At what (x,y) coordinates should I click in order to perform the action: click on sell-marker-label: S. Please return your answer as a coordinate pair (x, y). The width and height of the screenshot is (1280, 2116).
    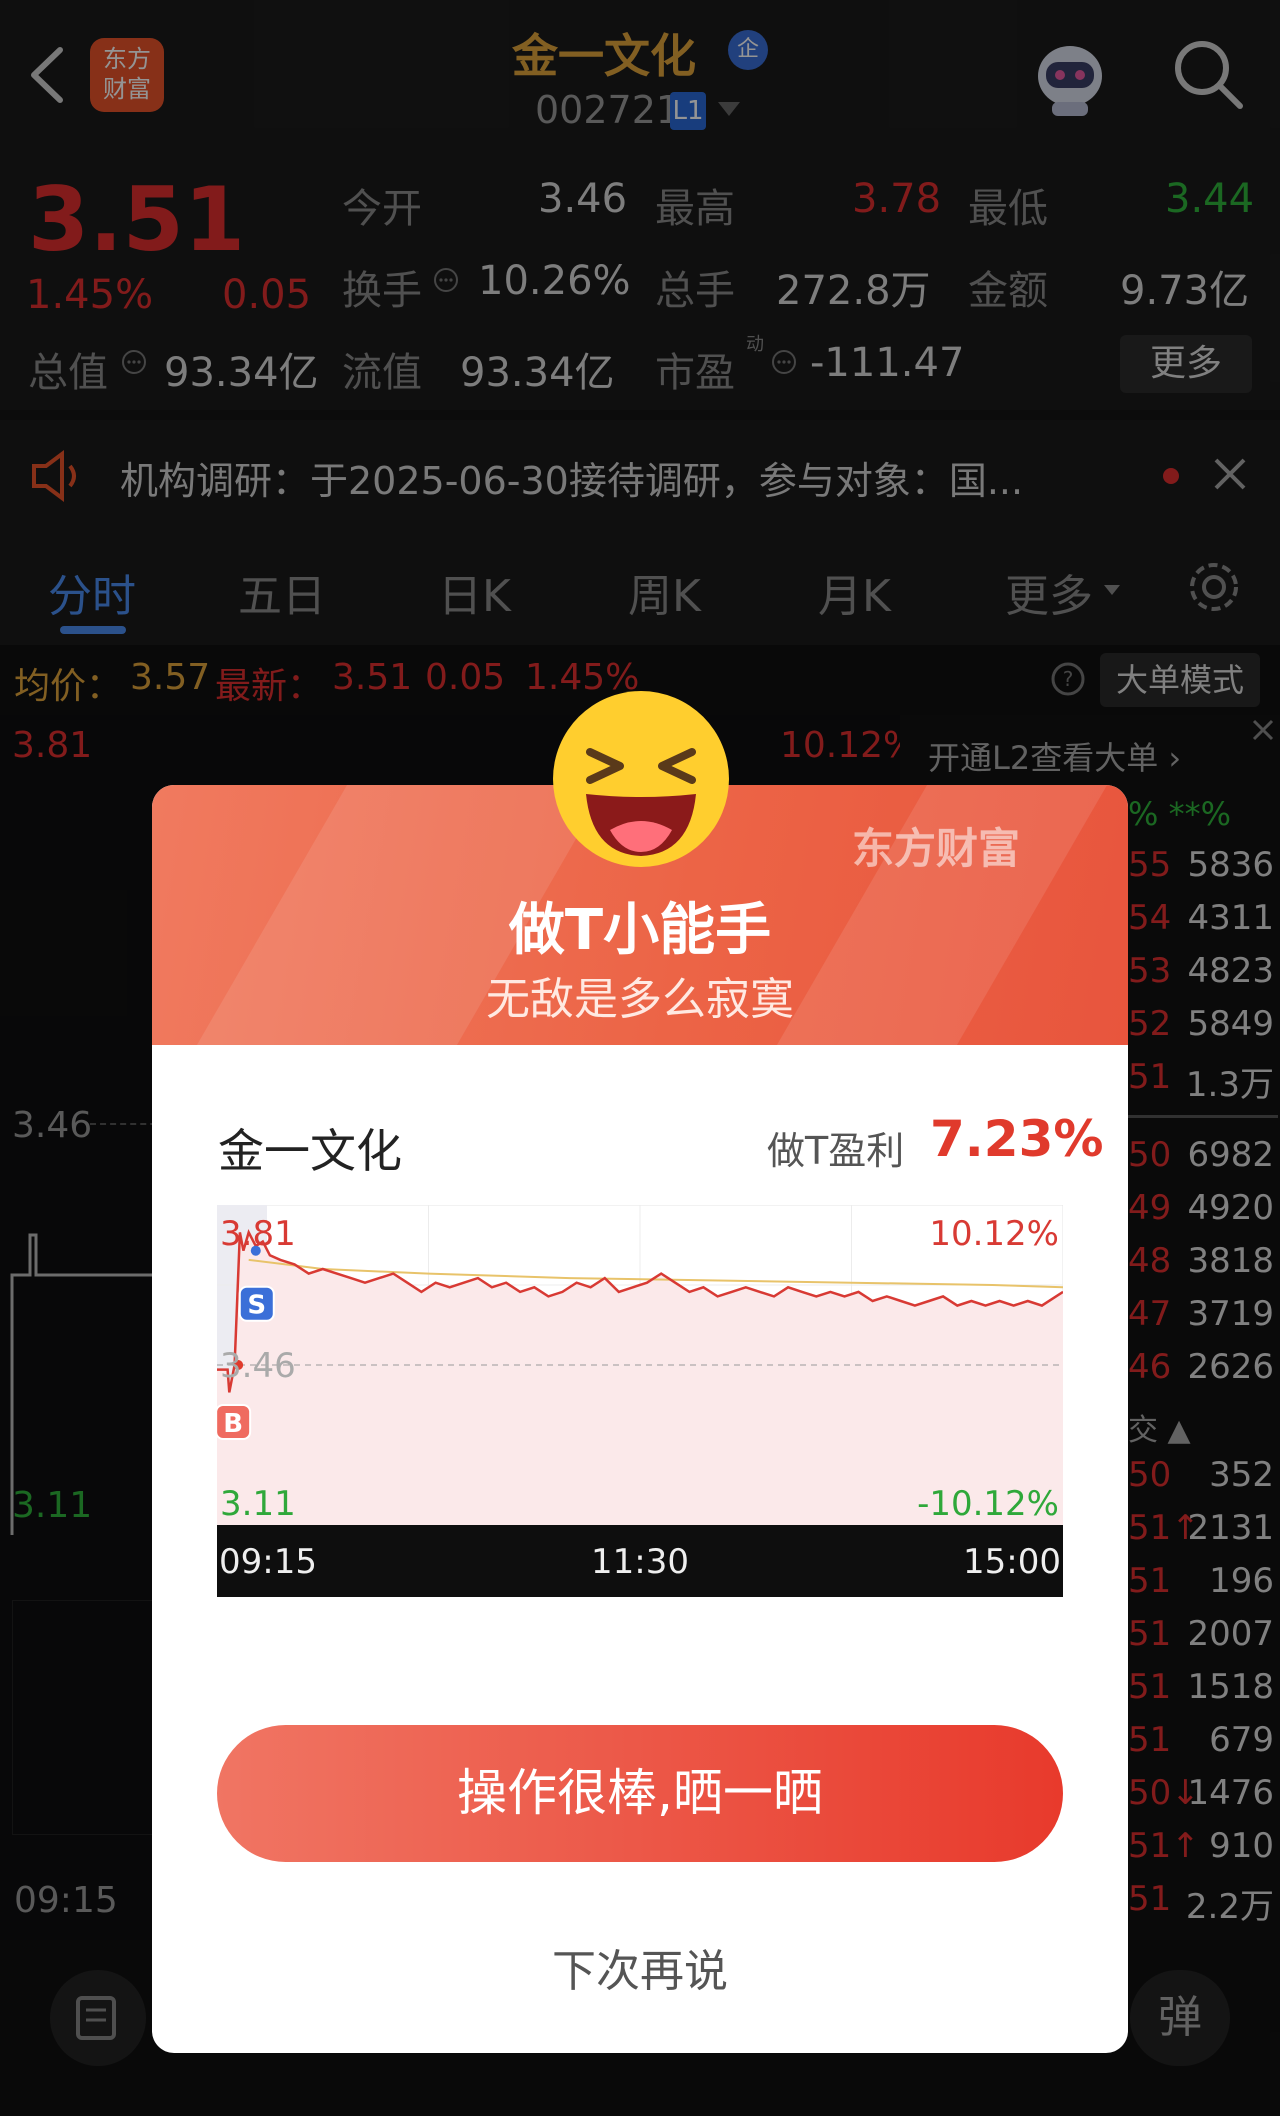
    Looking at the image, I should click on (256, 1306).